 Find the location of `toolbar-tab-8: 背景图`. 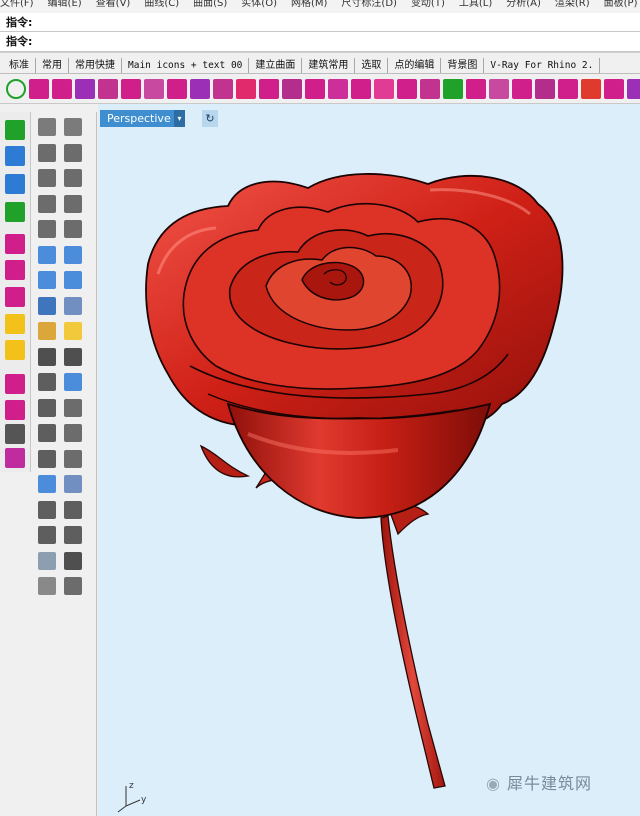

toolbar-tab-8: 背景图 is located at coordinates (463, 65).